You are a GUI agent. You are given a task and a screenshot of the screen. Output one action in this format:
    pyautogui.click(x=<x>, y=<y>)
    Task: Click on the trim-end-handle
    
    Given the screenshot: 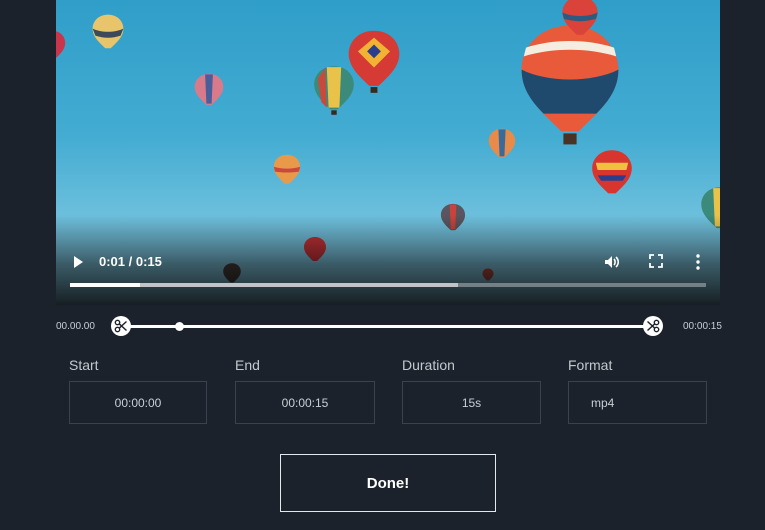 What is the action you would take?
    pyautogui.click(x=653, y=326)
    